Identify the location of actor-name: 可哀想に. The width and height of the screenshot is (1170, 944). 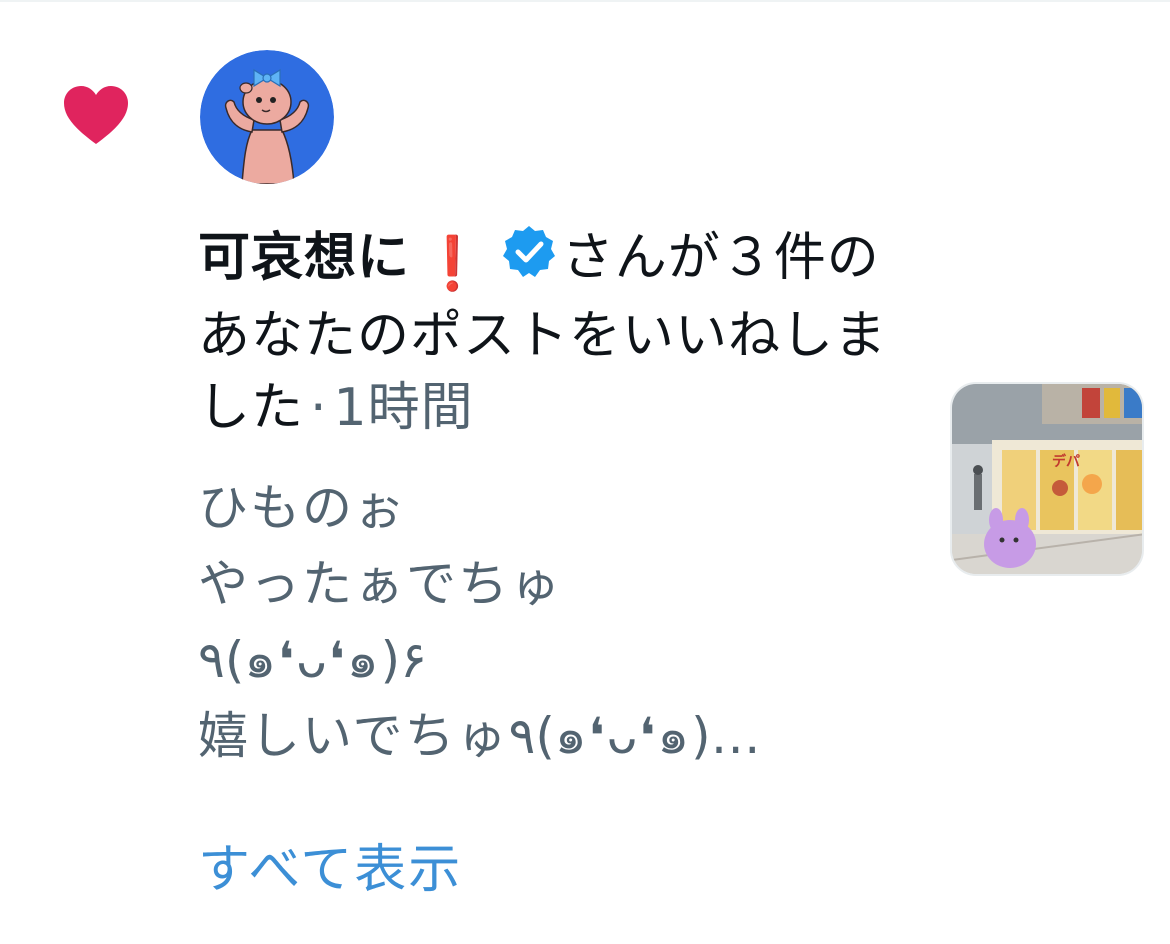
(304, 258).